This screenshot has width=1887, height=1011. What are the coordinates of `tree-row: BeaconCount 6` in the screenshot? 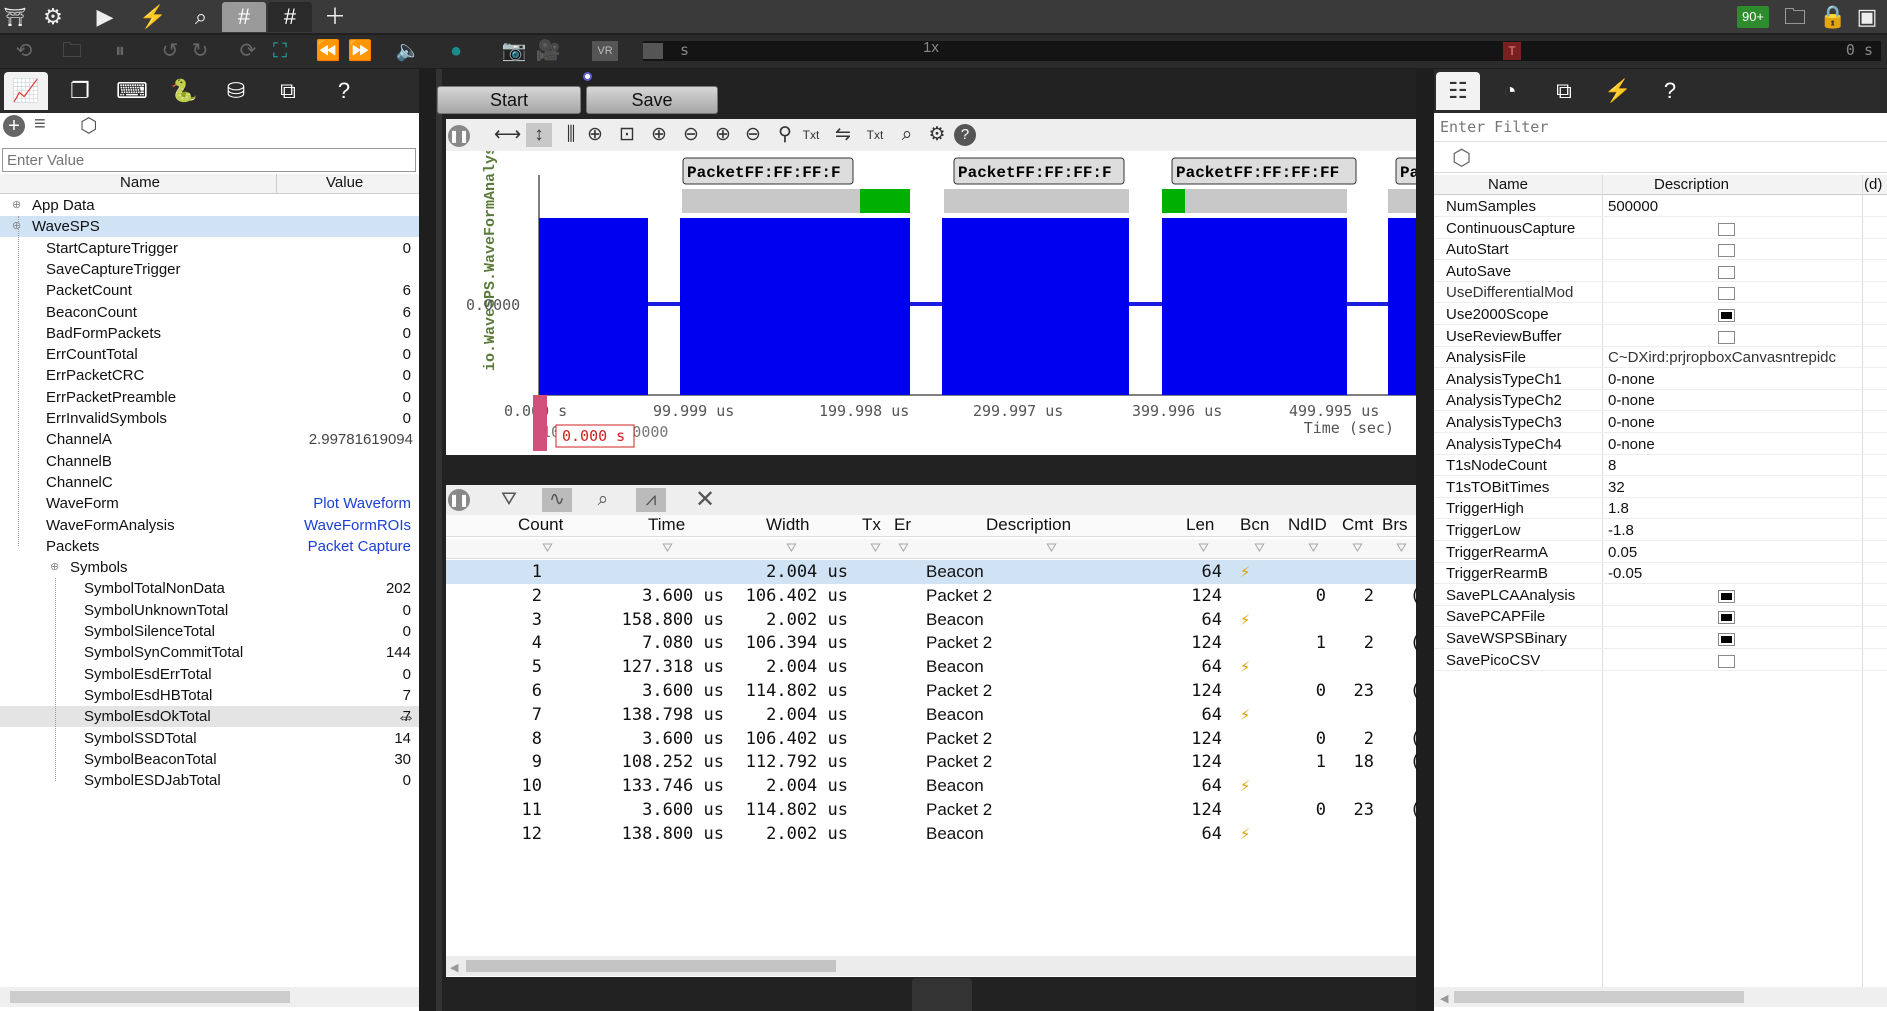 It's located at (209, 312).